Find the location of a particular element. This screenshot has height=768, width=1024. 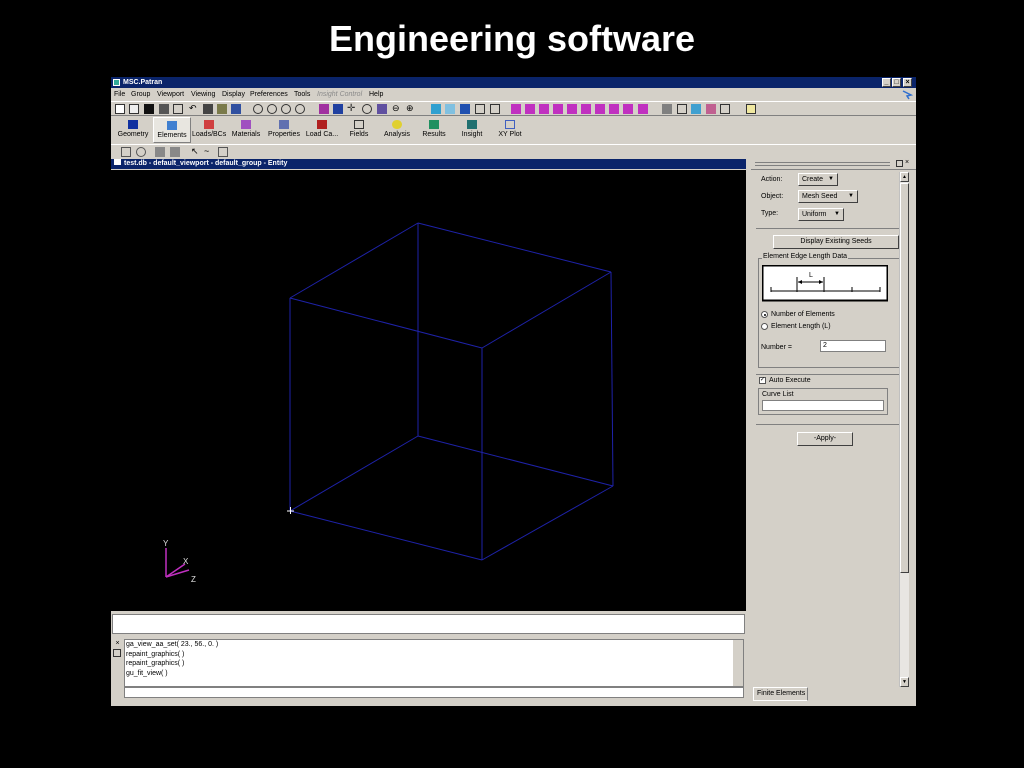

front-view-icon is located at coordinates (450, 109).